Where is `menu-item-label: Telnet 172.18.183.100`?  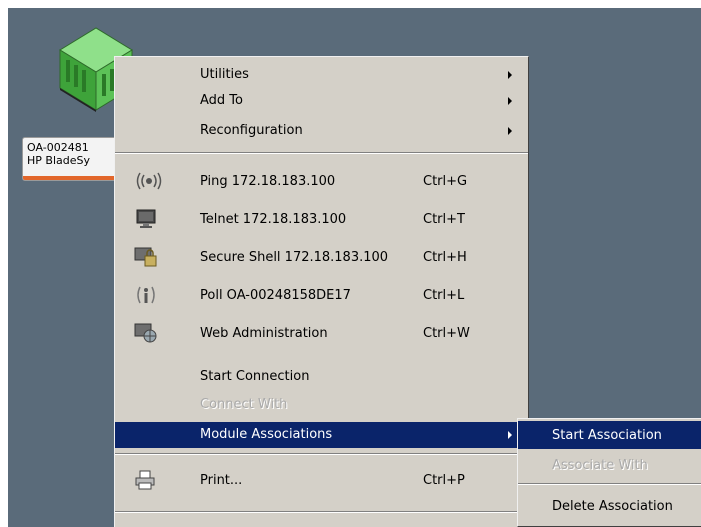 menu-item-label: Telnet 172.18.183.100 is located at coordinates (273, 219).